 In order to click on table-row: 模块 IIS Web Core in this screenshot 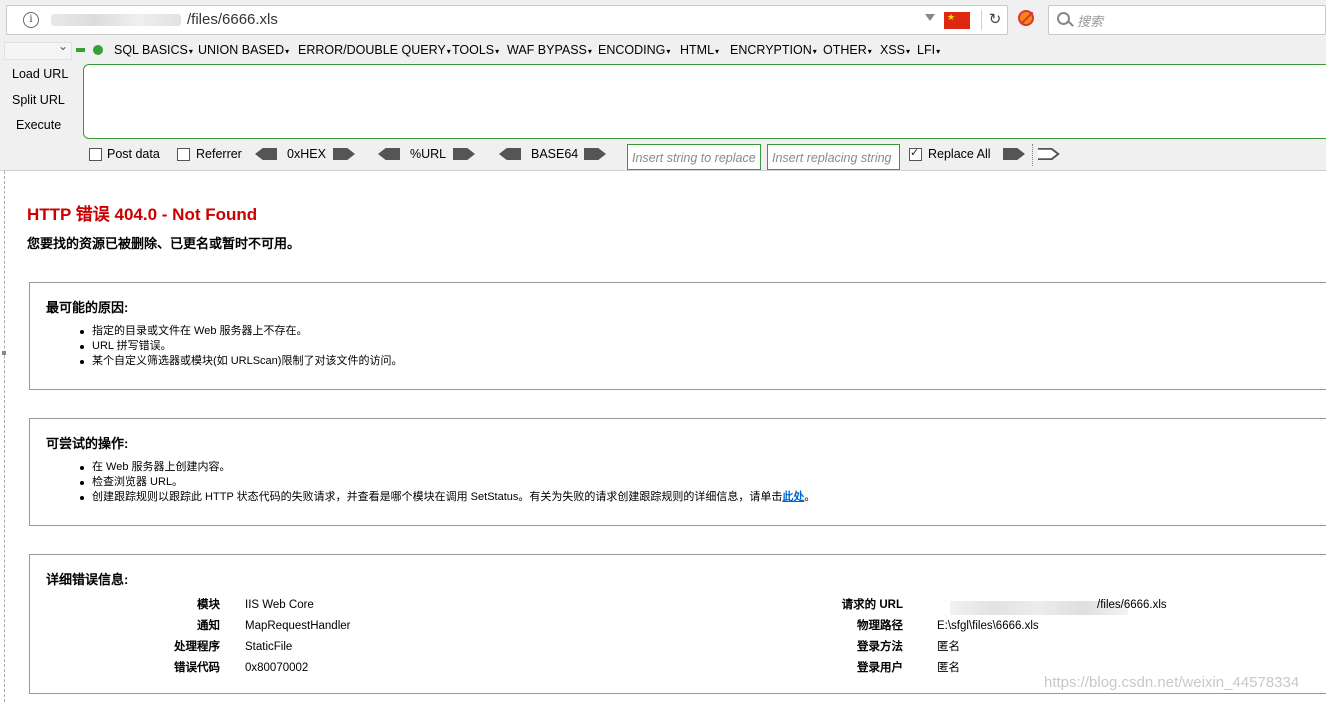, I will do `click(230, 605)`.